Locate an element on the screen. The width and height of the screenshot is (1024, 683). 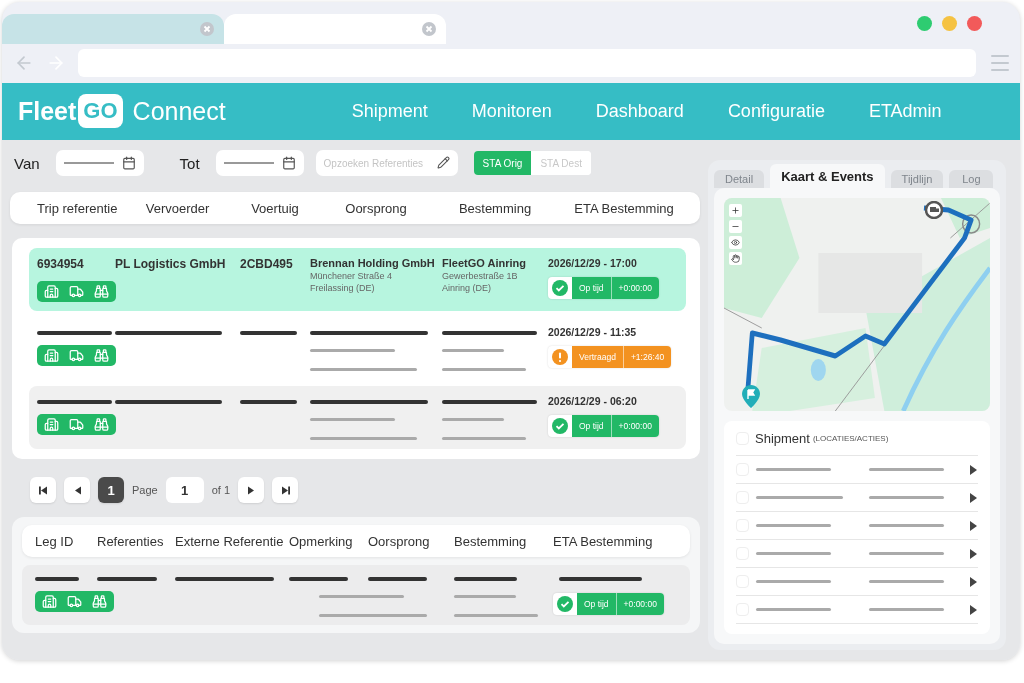
panel-subtitle: (LOCATIES/ACTIES) is located at coordinates (850, 438).